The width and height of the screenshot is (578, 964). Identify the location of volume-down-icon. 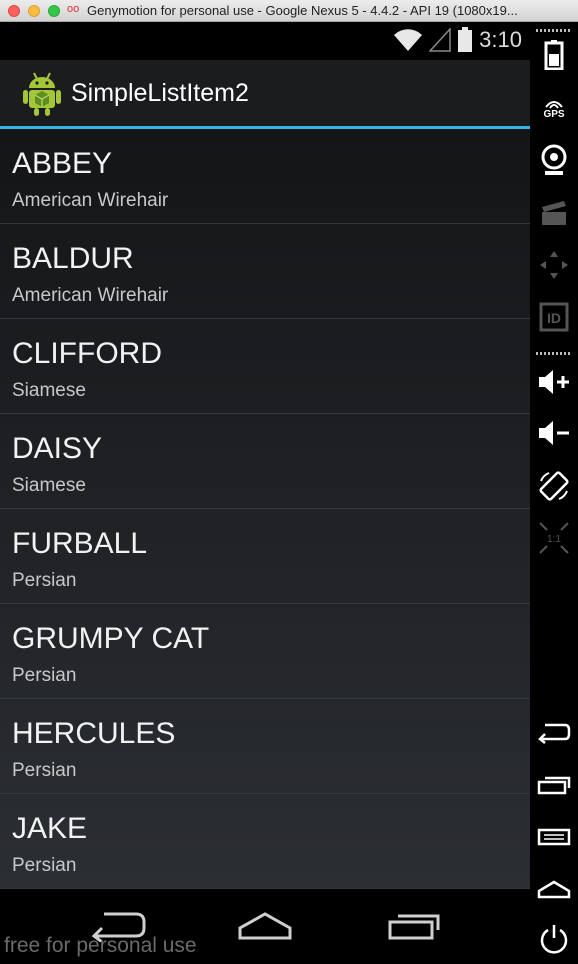
(554, 433).